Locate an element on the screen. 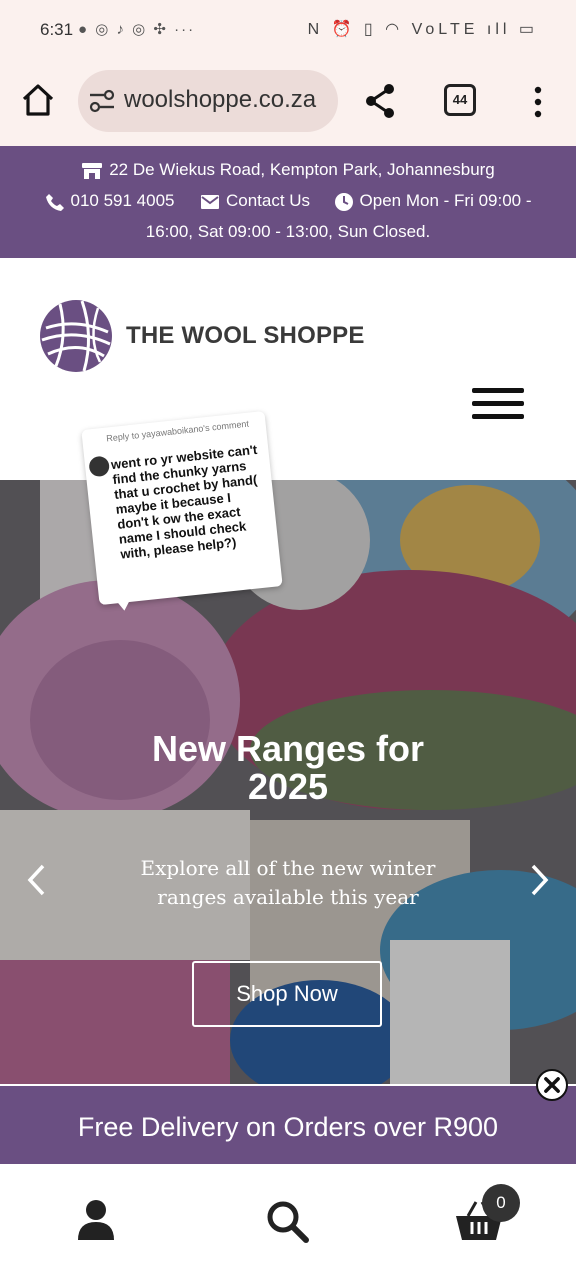  hours-text-2: 16:00, Sat 09:00 - 13:00, Sun Closed. is located at coordinates (288, 231).